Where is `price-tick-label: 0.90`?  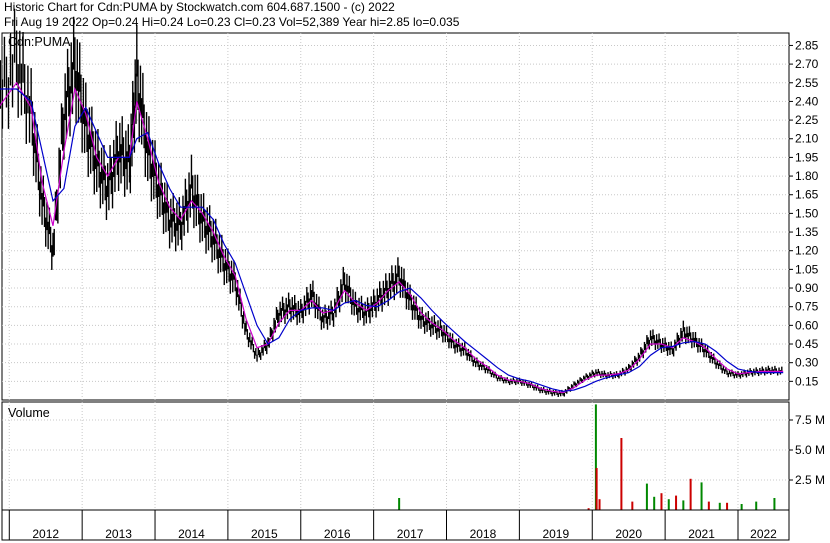 price-tick-label: 0.90 is located at coordinates (807, 288).